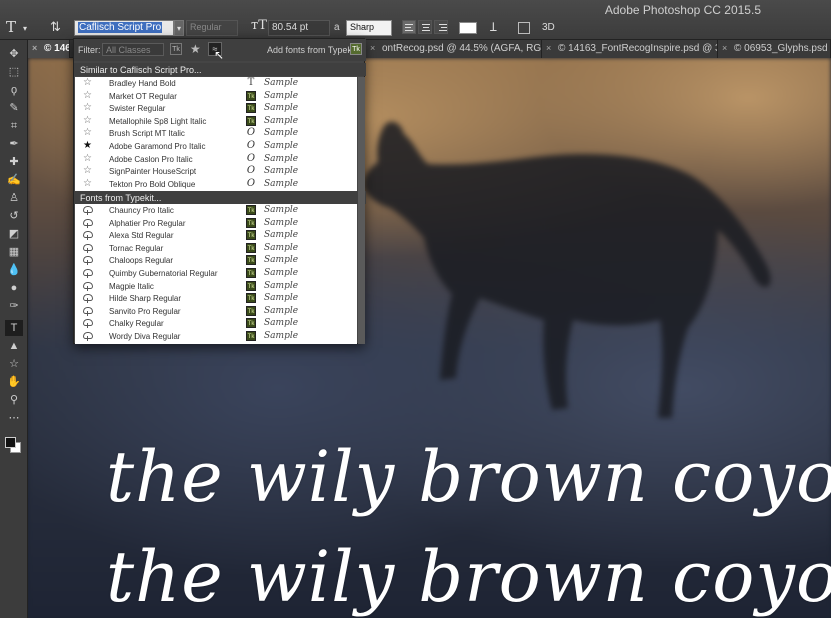 The width and height of the screenshot is (831, 618). Describe the element at coordinates (216, 286) in the screenshot. I see `font-list-item: Magpie Italic Tk Sample` at that location.